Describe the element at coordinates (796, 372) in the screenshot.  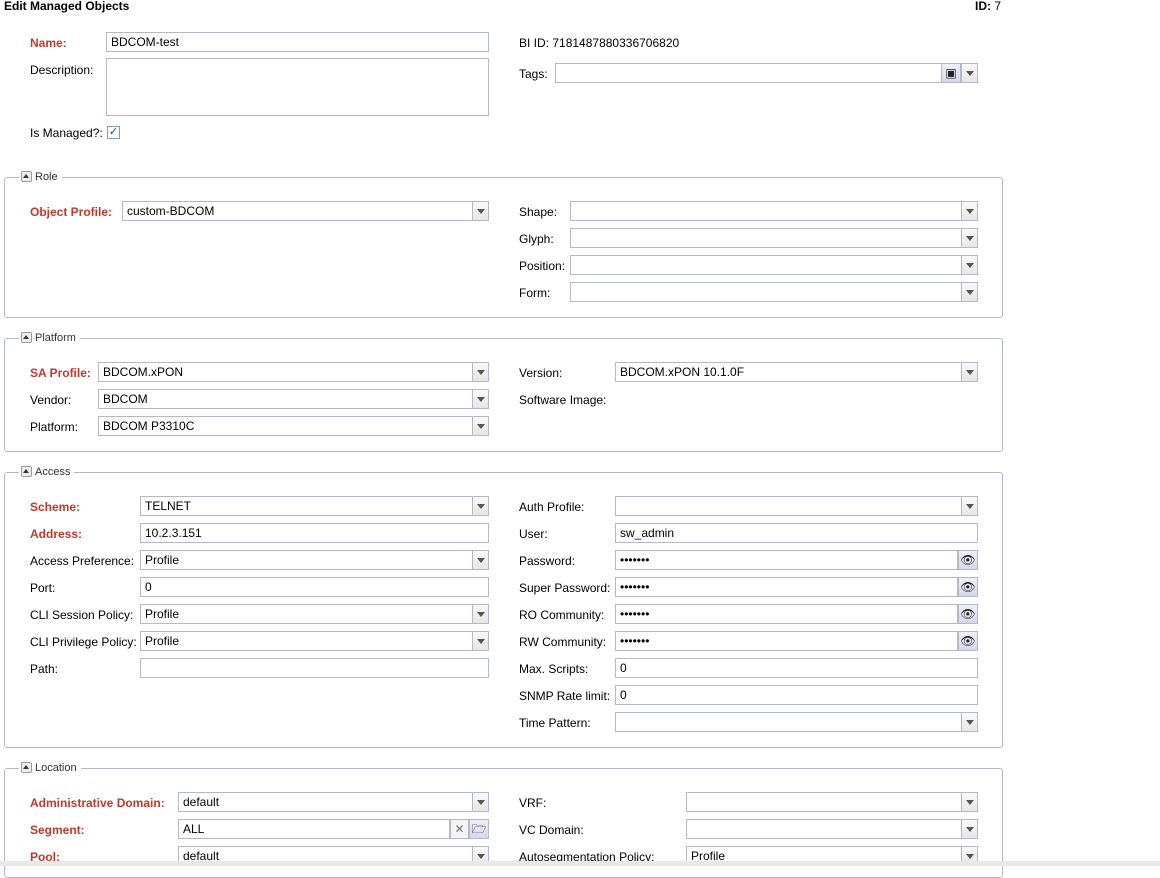
I see `version-select: BDCOM.xPON 10.1.0F` at that location.